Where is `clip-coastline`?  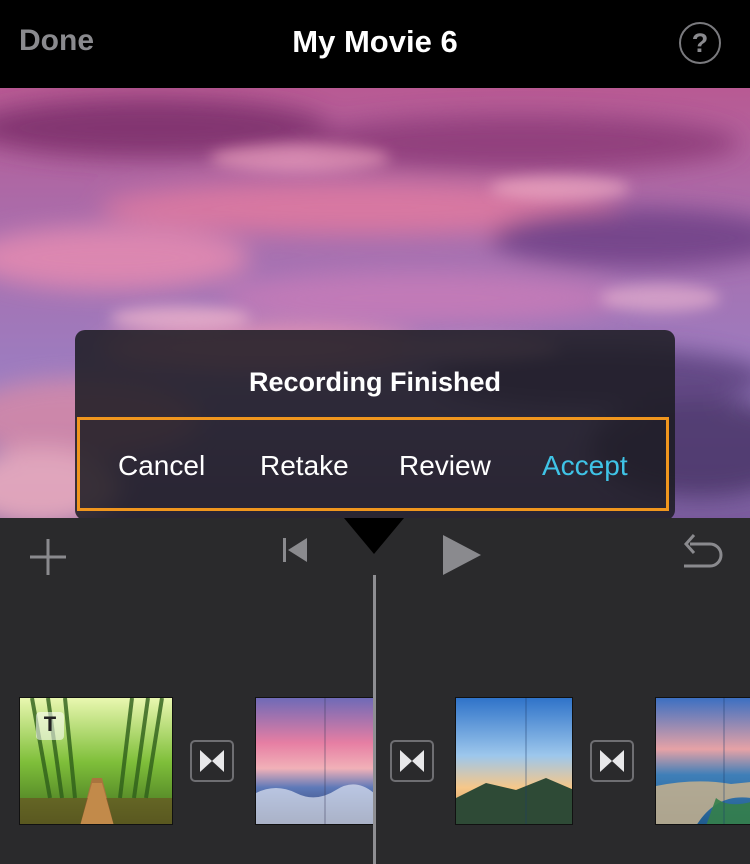 clip-coastline is located at coordinates (702, 761).